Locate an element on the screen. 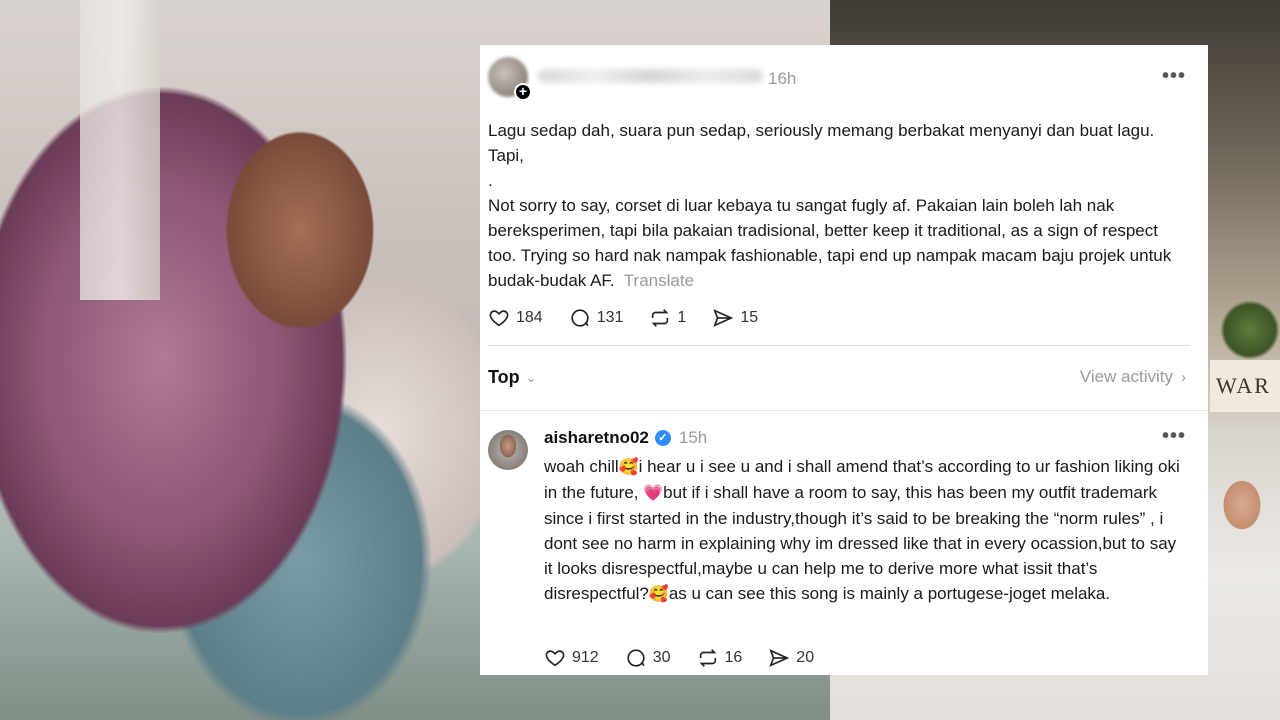 The width and height of the screenshot is (1280, 720). reply-header: aisharetno02 ✓ 15h is located at coordinates (625, 438).